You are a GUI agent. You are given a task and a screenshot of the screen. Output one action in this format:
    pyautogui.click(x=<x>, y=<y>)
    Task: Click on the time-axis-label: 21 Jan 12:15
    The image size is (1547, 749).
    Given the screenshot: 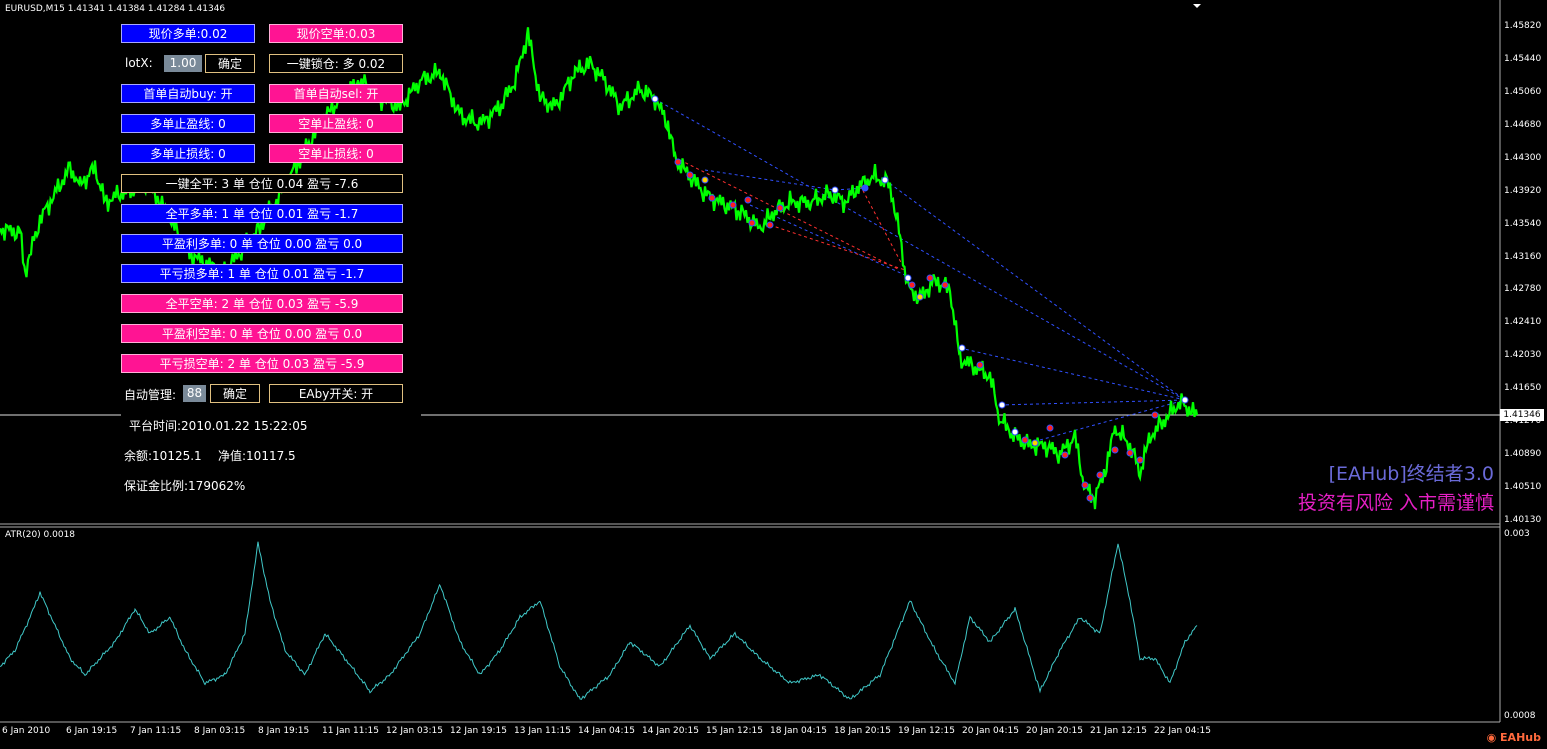 What is the action you would take?
    pyautogui.click(x=1118, y=731)
    